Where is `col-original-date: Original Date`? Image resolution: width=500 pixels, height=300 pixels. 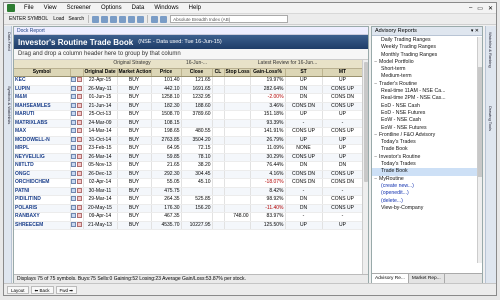 col-original-date: Original Date is located at coordinates (100, 73).